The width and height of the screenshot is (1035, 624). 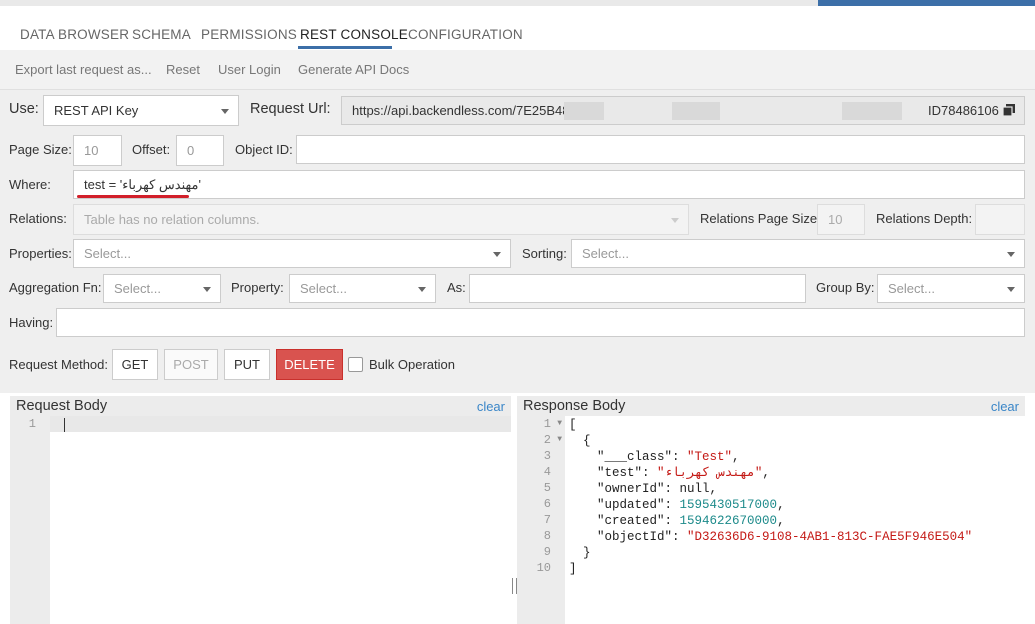 I want to click on request-body-header: Request Body clear, so click(x=260, y=406).